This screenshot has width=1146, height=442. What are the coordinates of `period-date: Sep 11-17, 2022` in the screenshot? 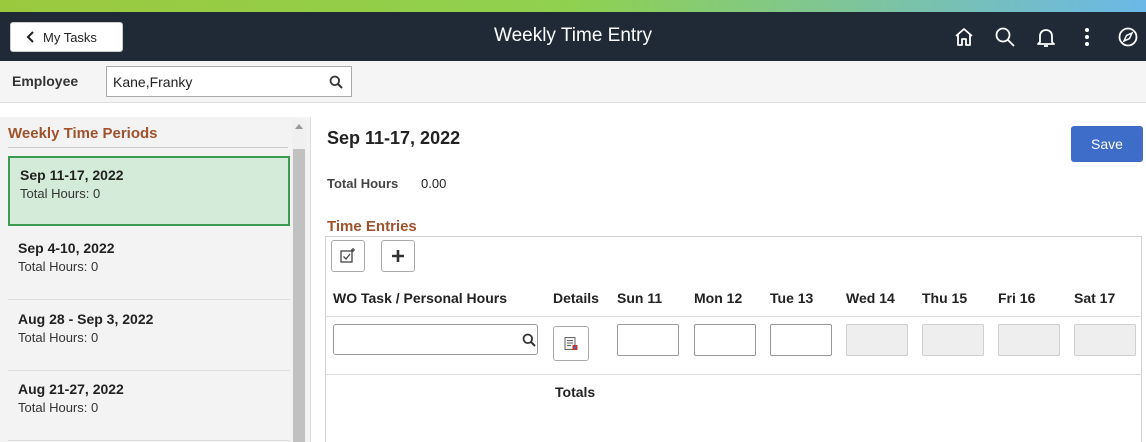 It's located at (72, 175).